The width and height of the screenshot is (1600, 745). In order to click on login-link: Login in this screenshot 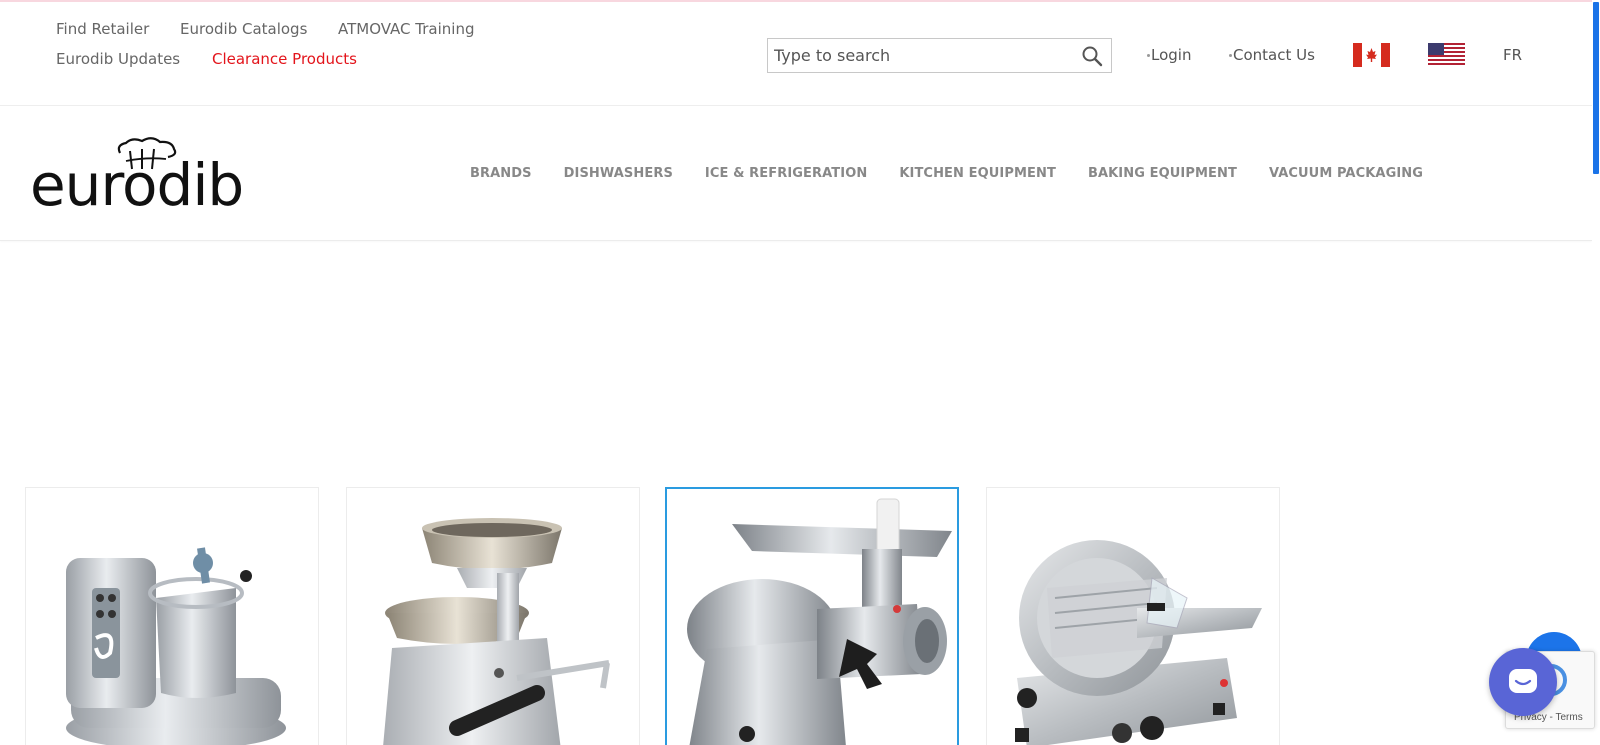, I will do `click(1169, 55)`.